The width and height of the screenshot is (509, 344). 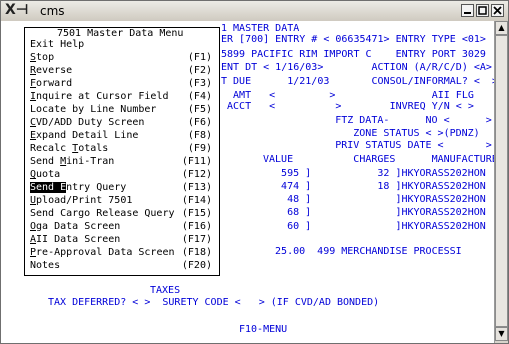 What do you see at coordinates (386, 199) in the screenshot?
I see `screen-line: 48 ] ]HKYORASS202HON o` at bounding box center [386, 199].